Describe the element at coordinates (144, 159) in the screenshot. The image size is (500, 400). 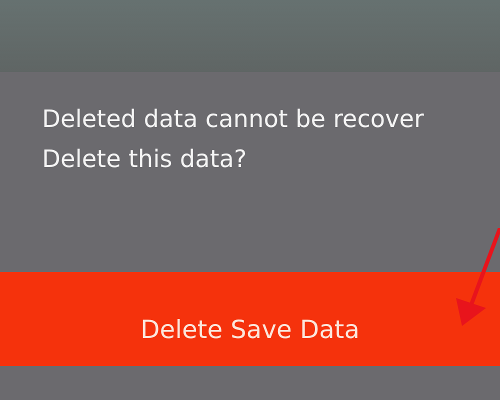
I see `dialog-message: Delete this data?` at that location.